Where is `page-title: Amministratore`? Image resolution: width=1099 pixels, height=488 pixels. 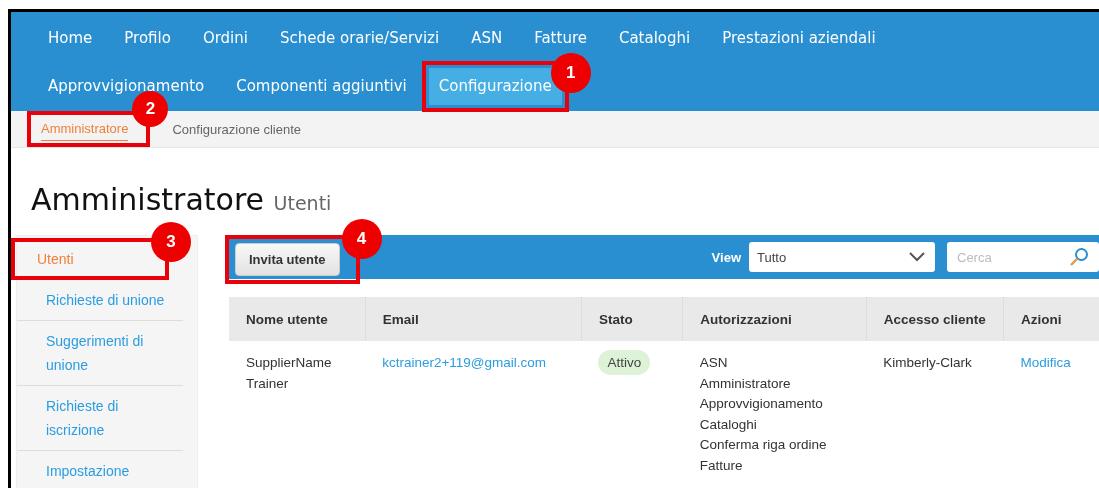
page-title: Amministratore is located at coordinates (147, 199).